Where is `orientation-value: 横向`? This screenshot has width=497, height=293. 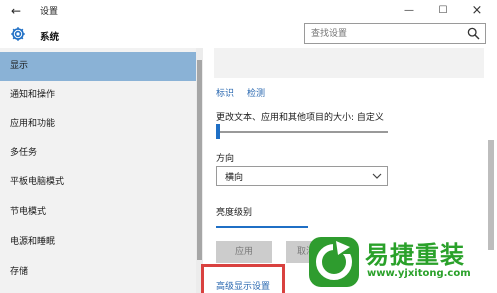
orientation-value: 横向 is located at coordinates (234, 178).